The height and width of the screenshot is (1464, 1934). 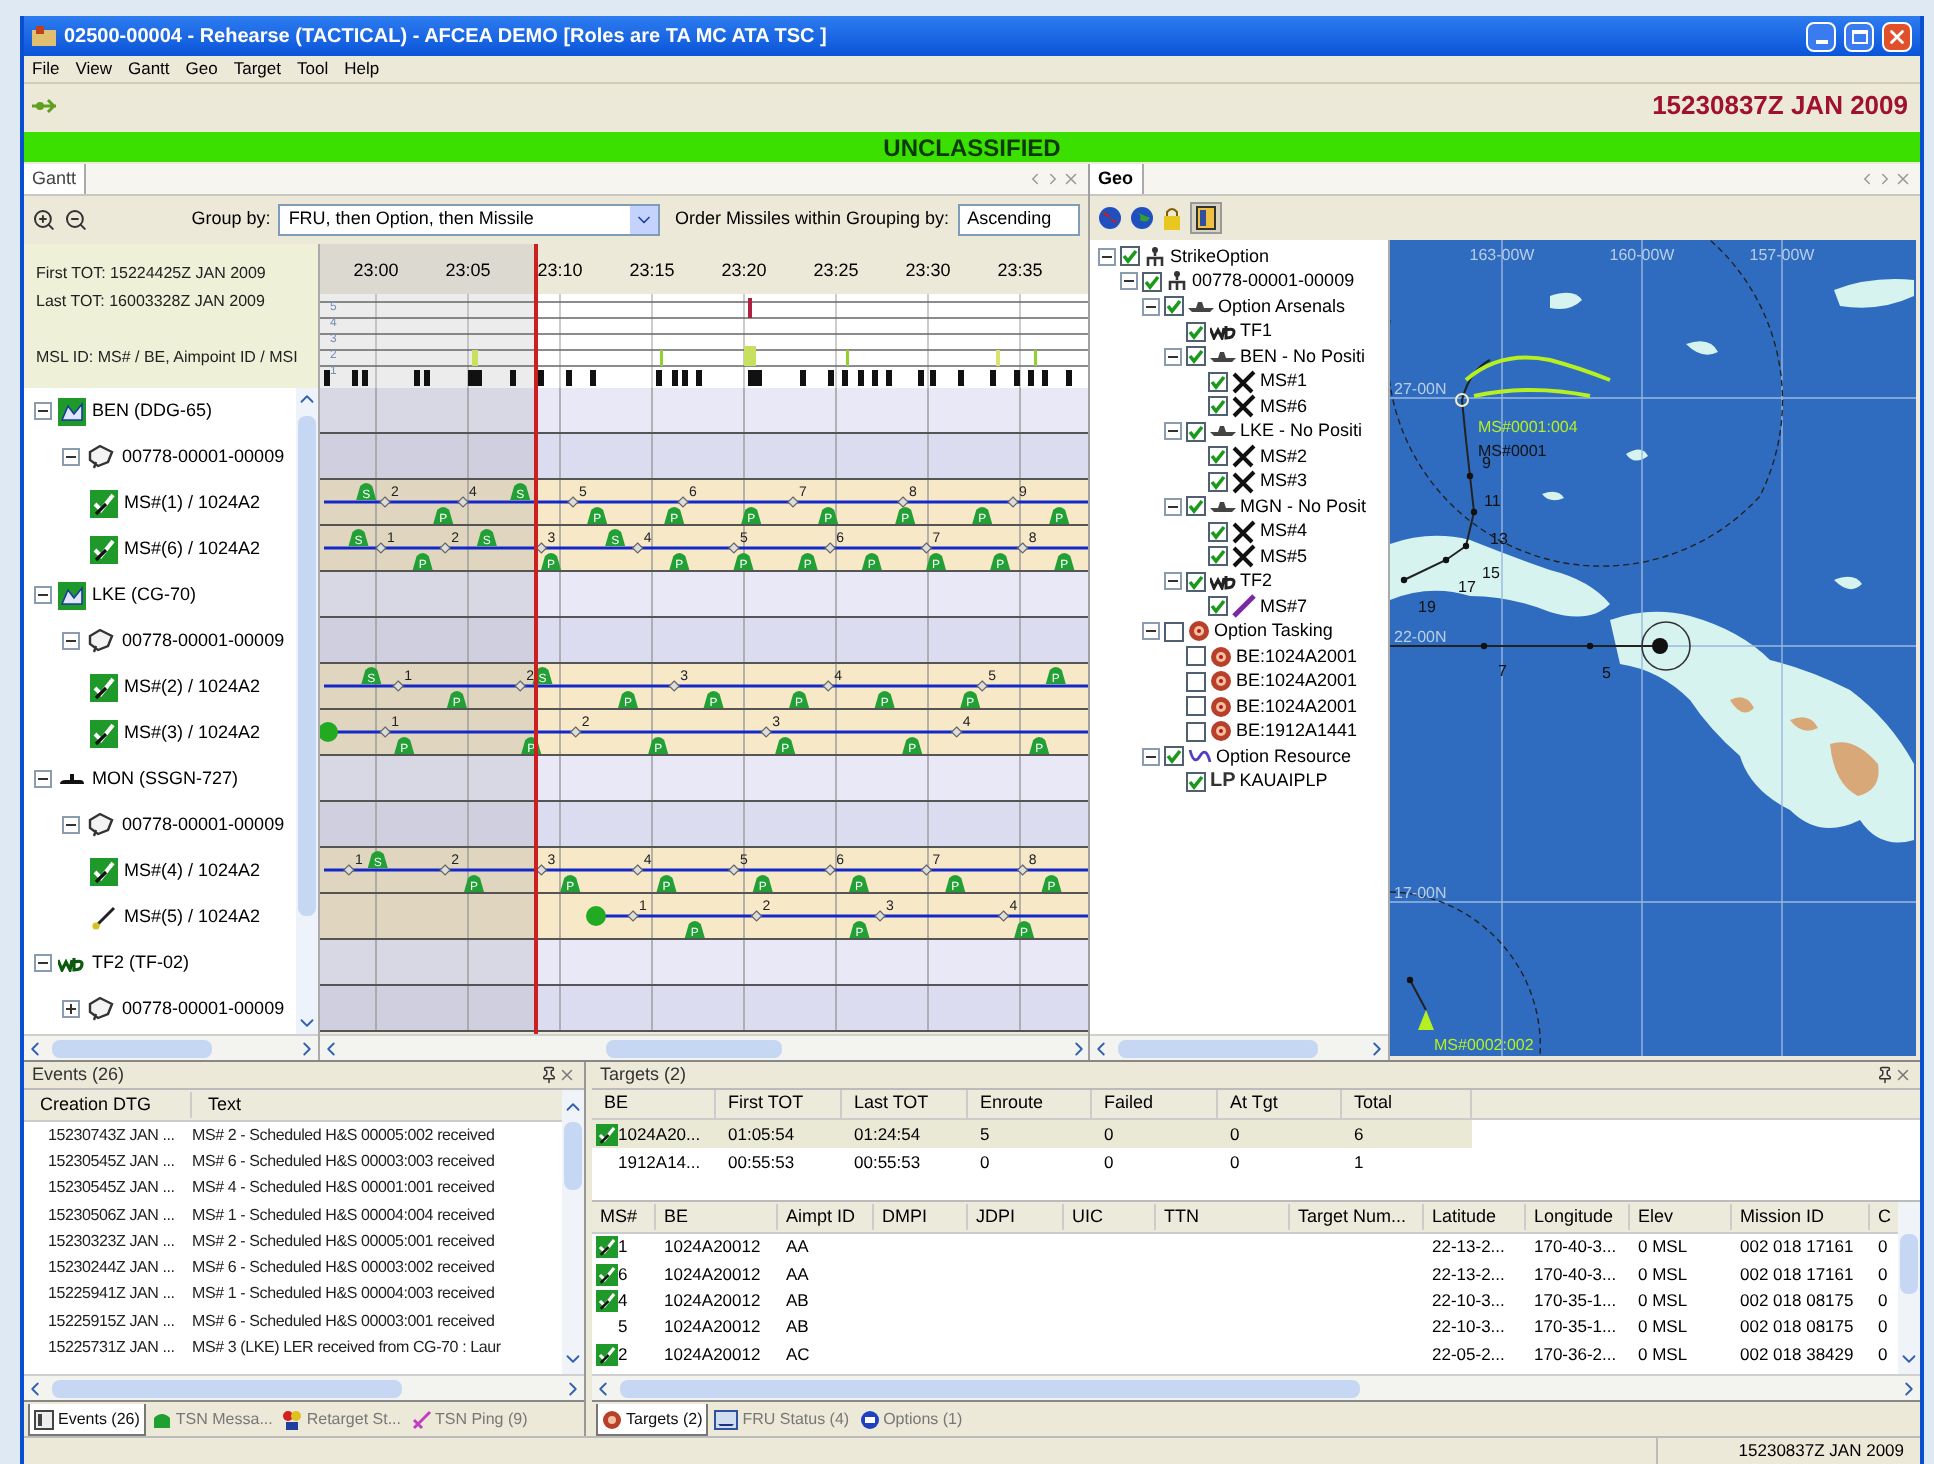 I want to click on column-header: At Tgt, so click(x=1280, y=1104).